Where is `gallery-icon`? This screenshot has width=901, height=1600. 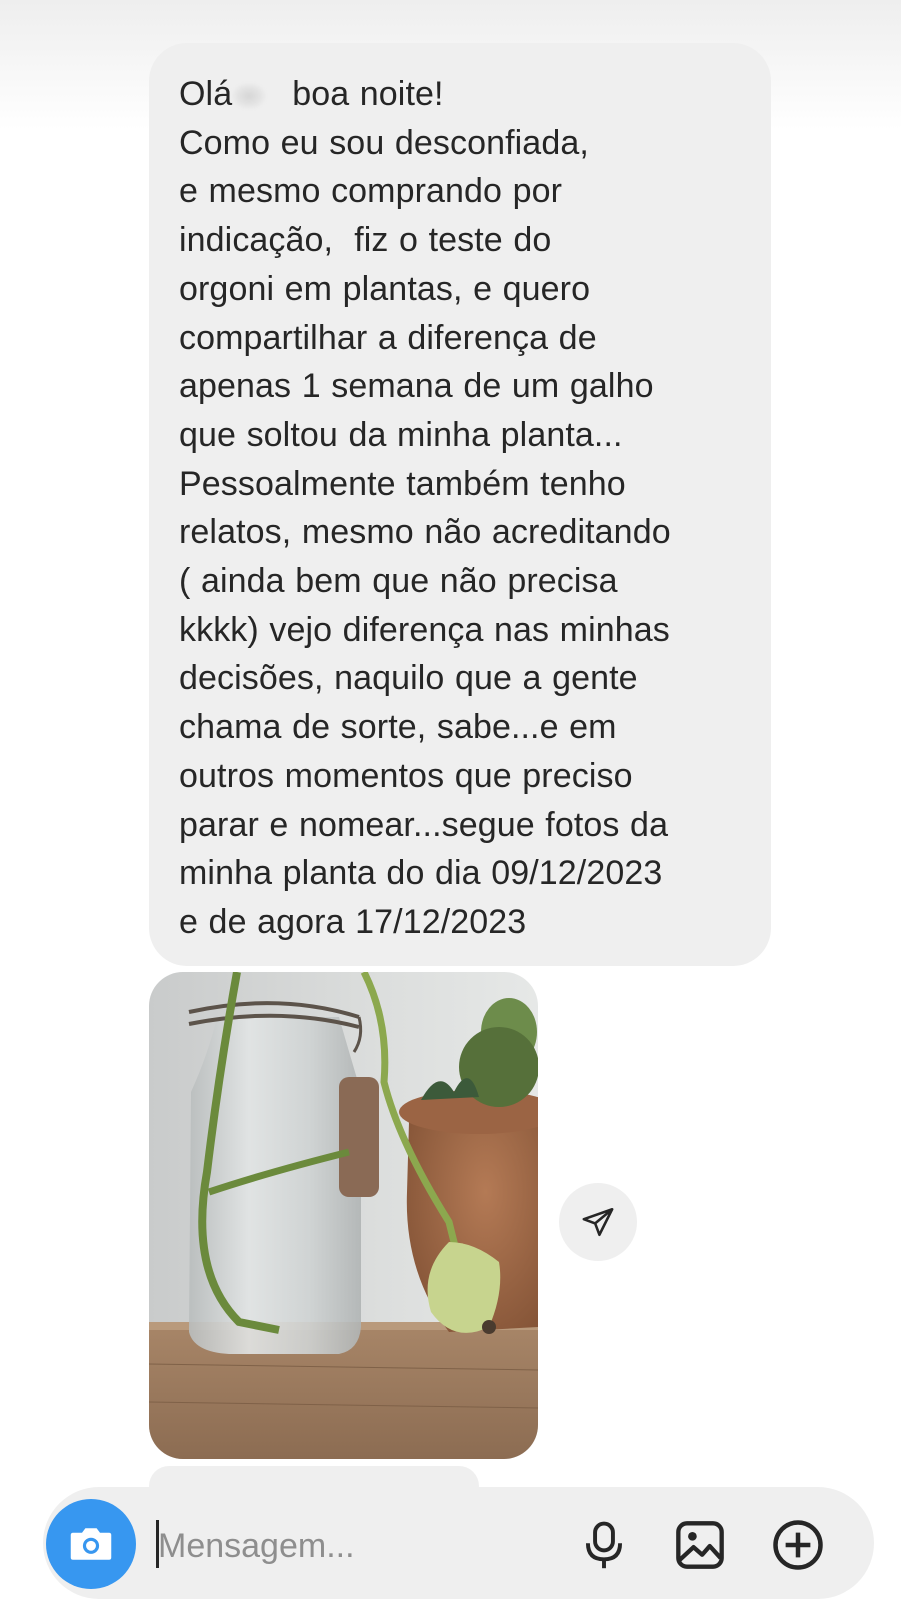 gallery-icon is located at coordinates (700, 1545).